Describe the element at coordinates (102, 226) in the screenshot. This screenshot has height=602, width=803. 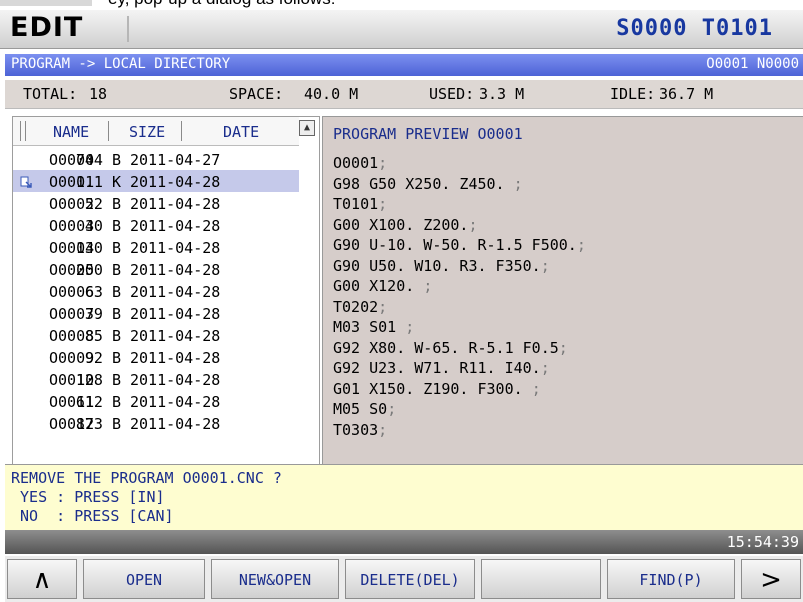
I see `file-size: 40 B` at that location.